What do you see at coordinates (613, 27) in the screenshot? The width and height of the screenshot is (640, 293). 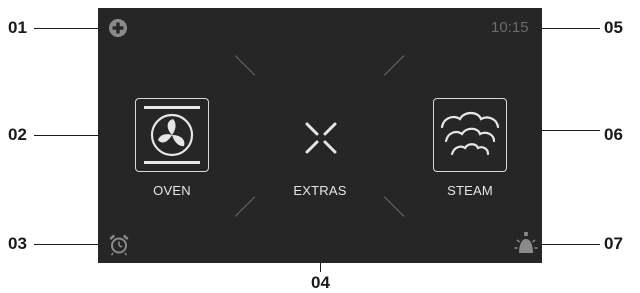 I see `callout-05: 05` at bounding box center [613, 27].